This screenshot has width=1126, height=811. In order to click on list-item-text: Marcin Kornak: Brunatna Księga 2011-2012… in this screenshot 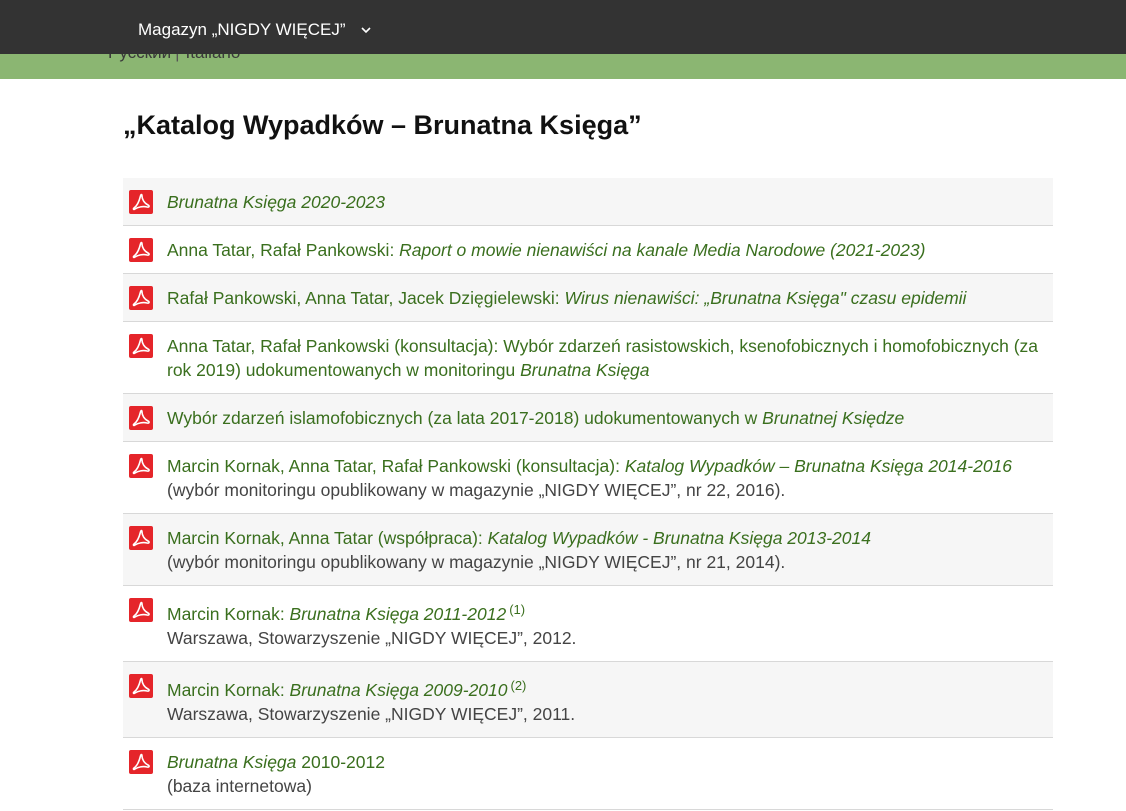, I will do `click(610, 624)`.